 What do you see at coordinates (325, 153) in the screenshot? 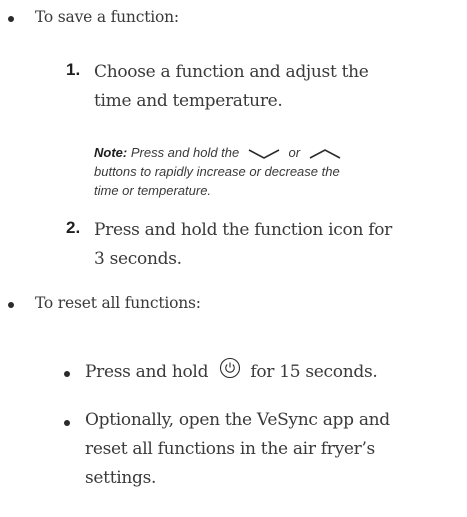
I see `chevron-up-icon` at bounding box center [325, 153].